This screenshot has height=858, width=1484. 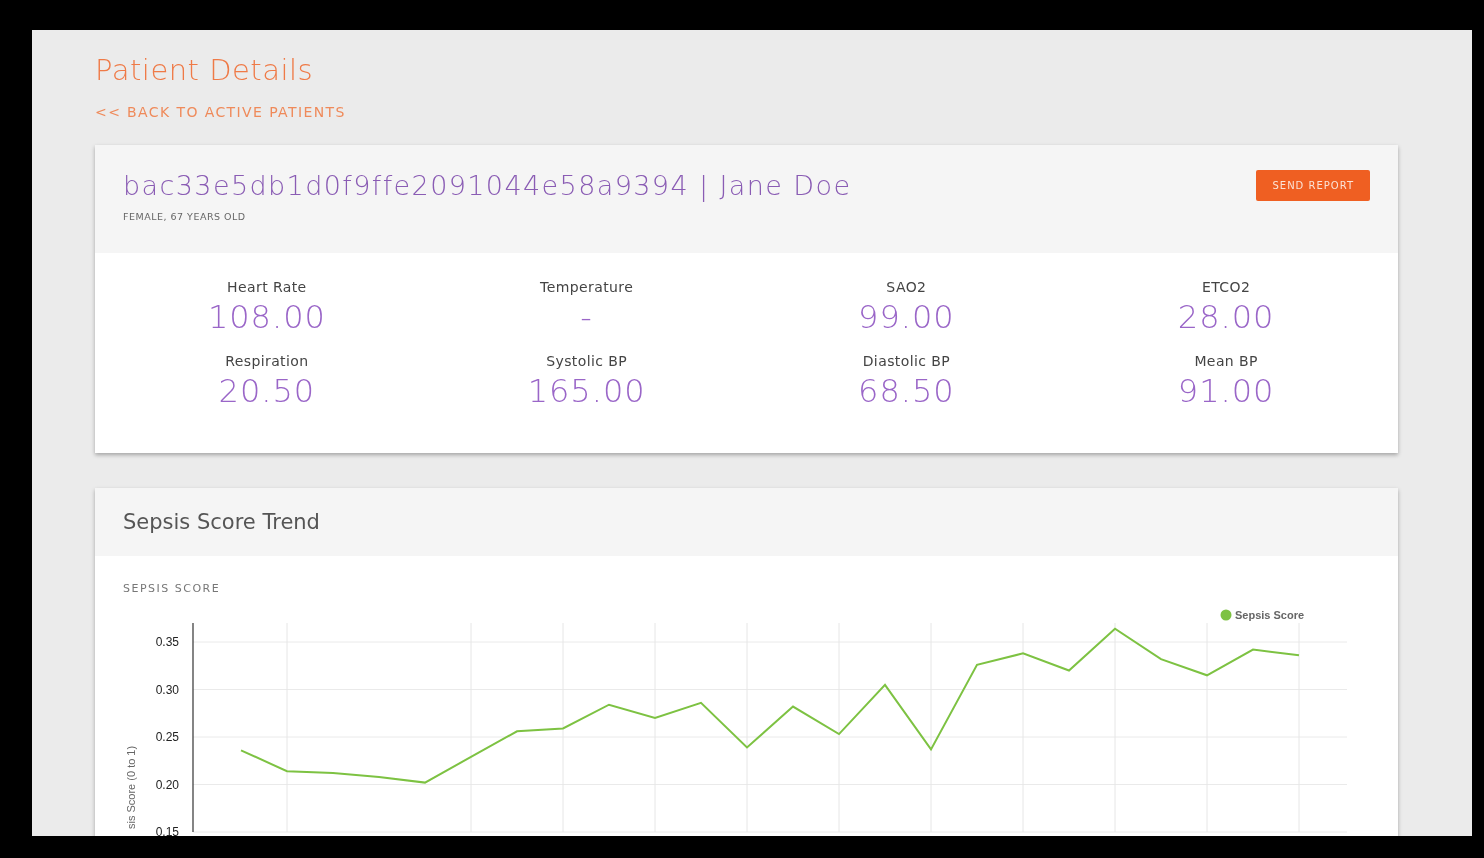 I want to click on vital-label: Diastolic BP, so click(x=906, y=361).